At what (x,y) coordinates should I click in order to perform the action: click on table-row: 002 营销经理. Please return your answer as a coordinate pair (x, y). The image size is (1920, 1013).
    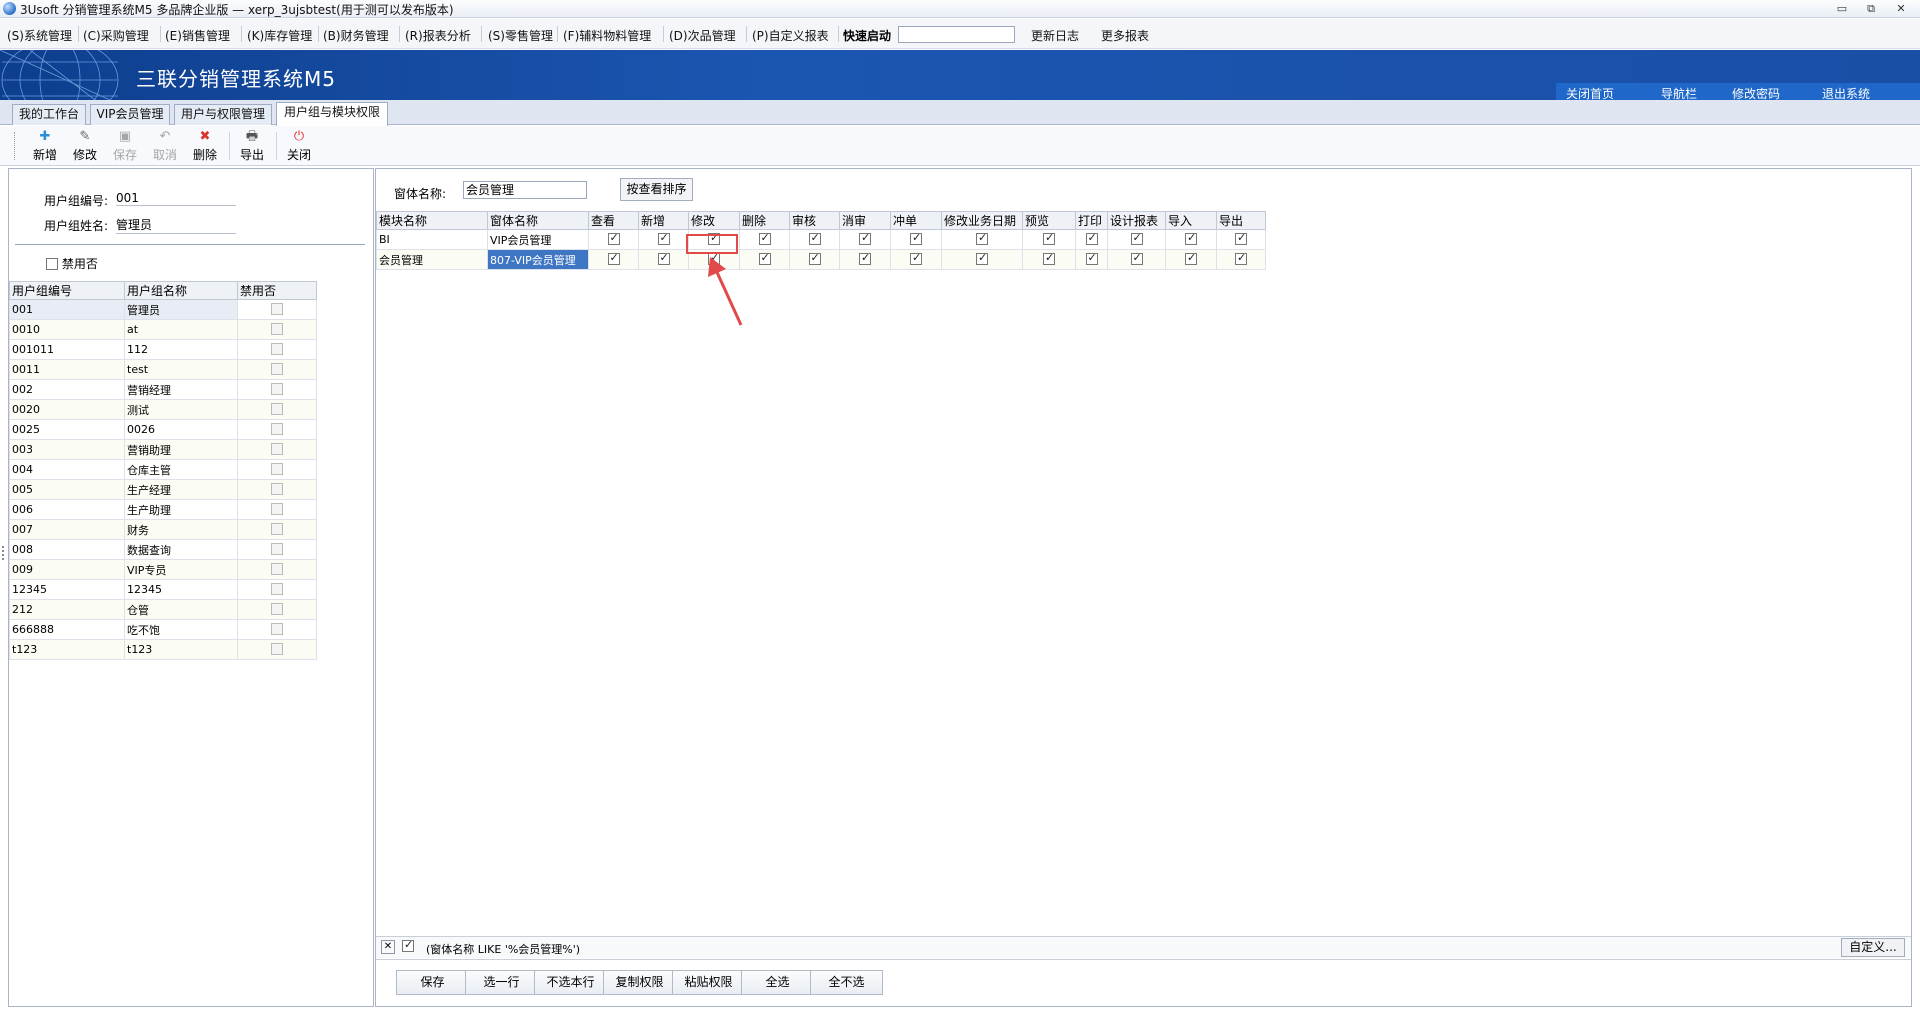
    Looking at the image, I should click on (163, 389).